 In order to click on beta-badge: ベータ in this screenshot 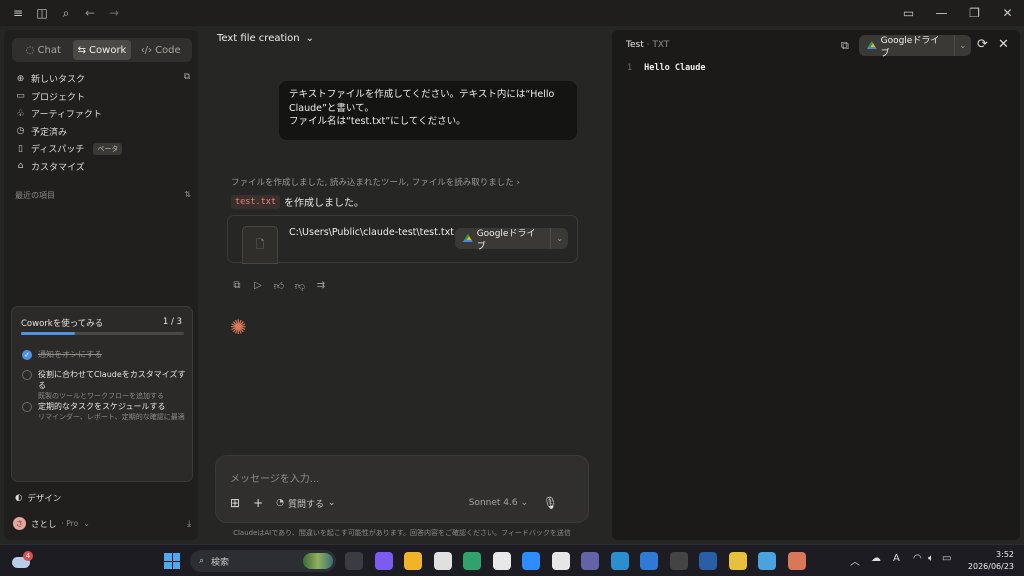, I will do `click(108, 148)`.